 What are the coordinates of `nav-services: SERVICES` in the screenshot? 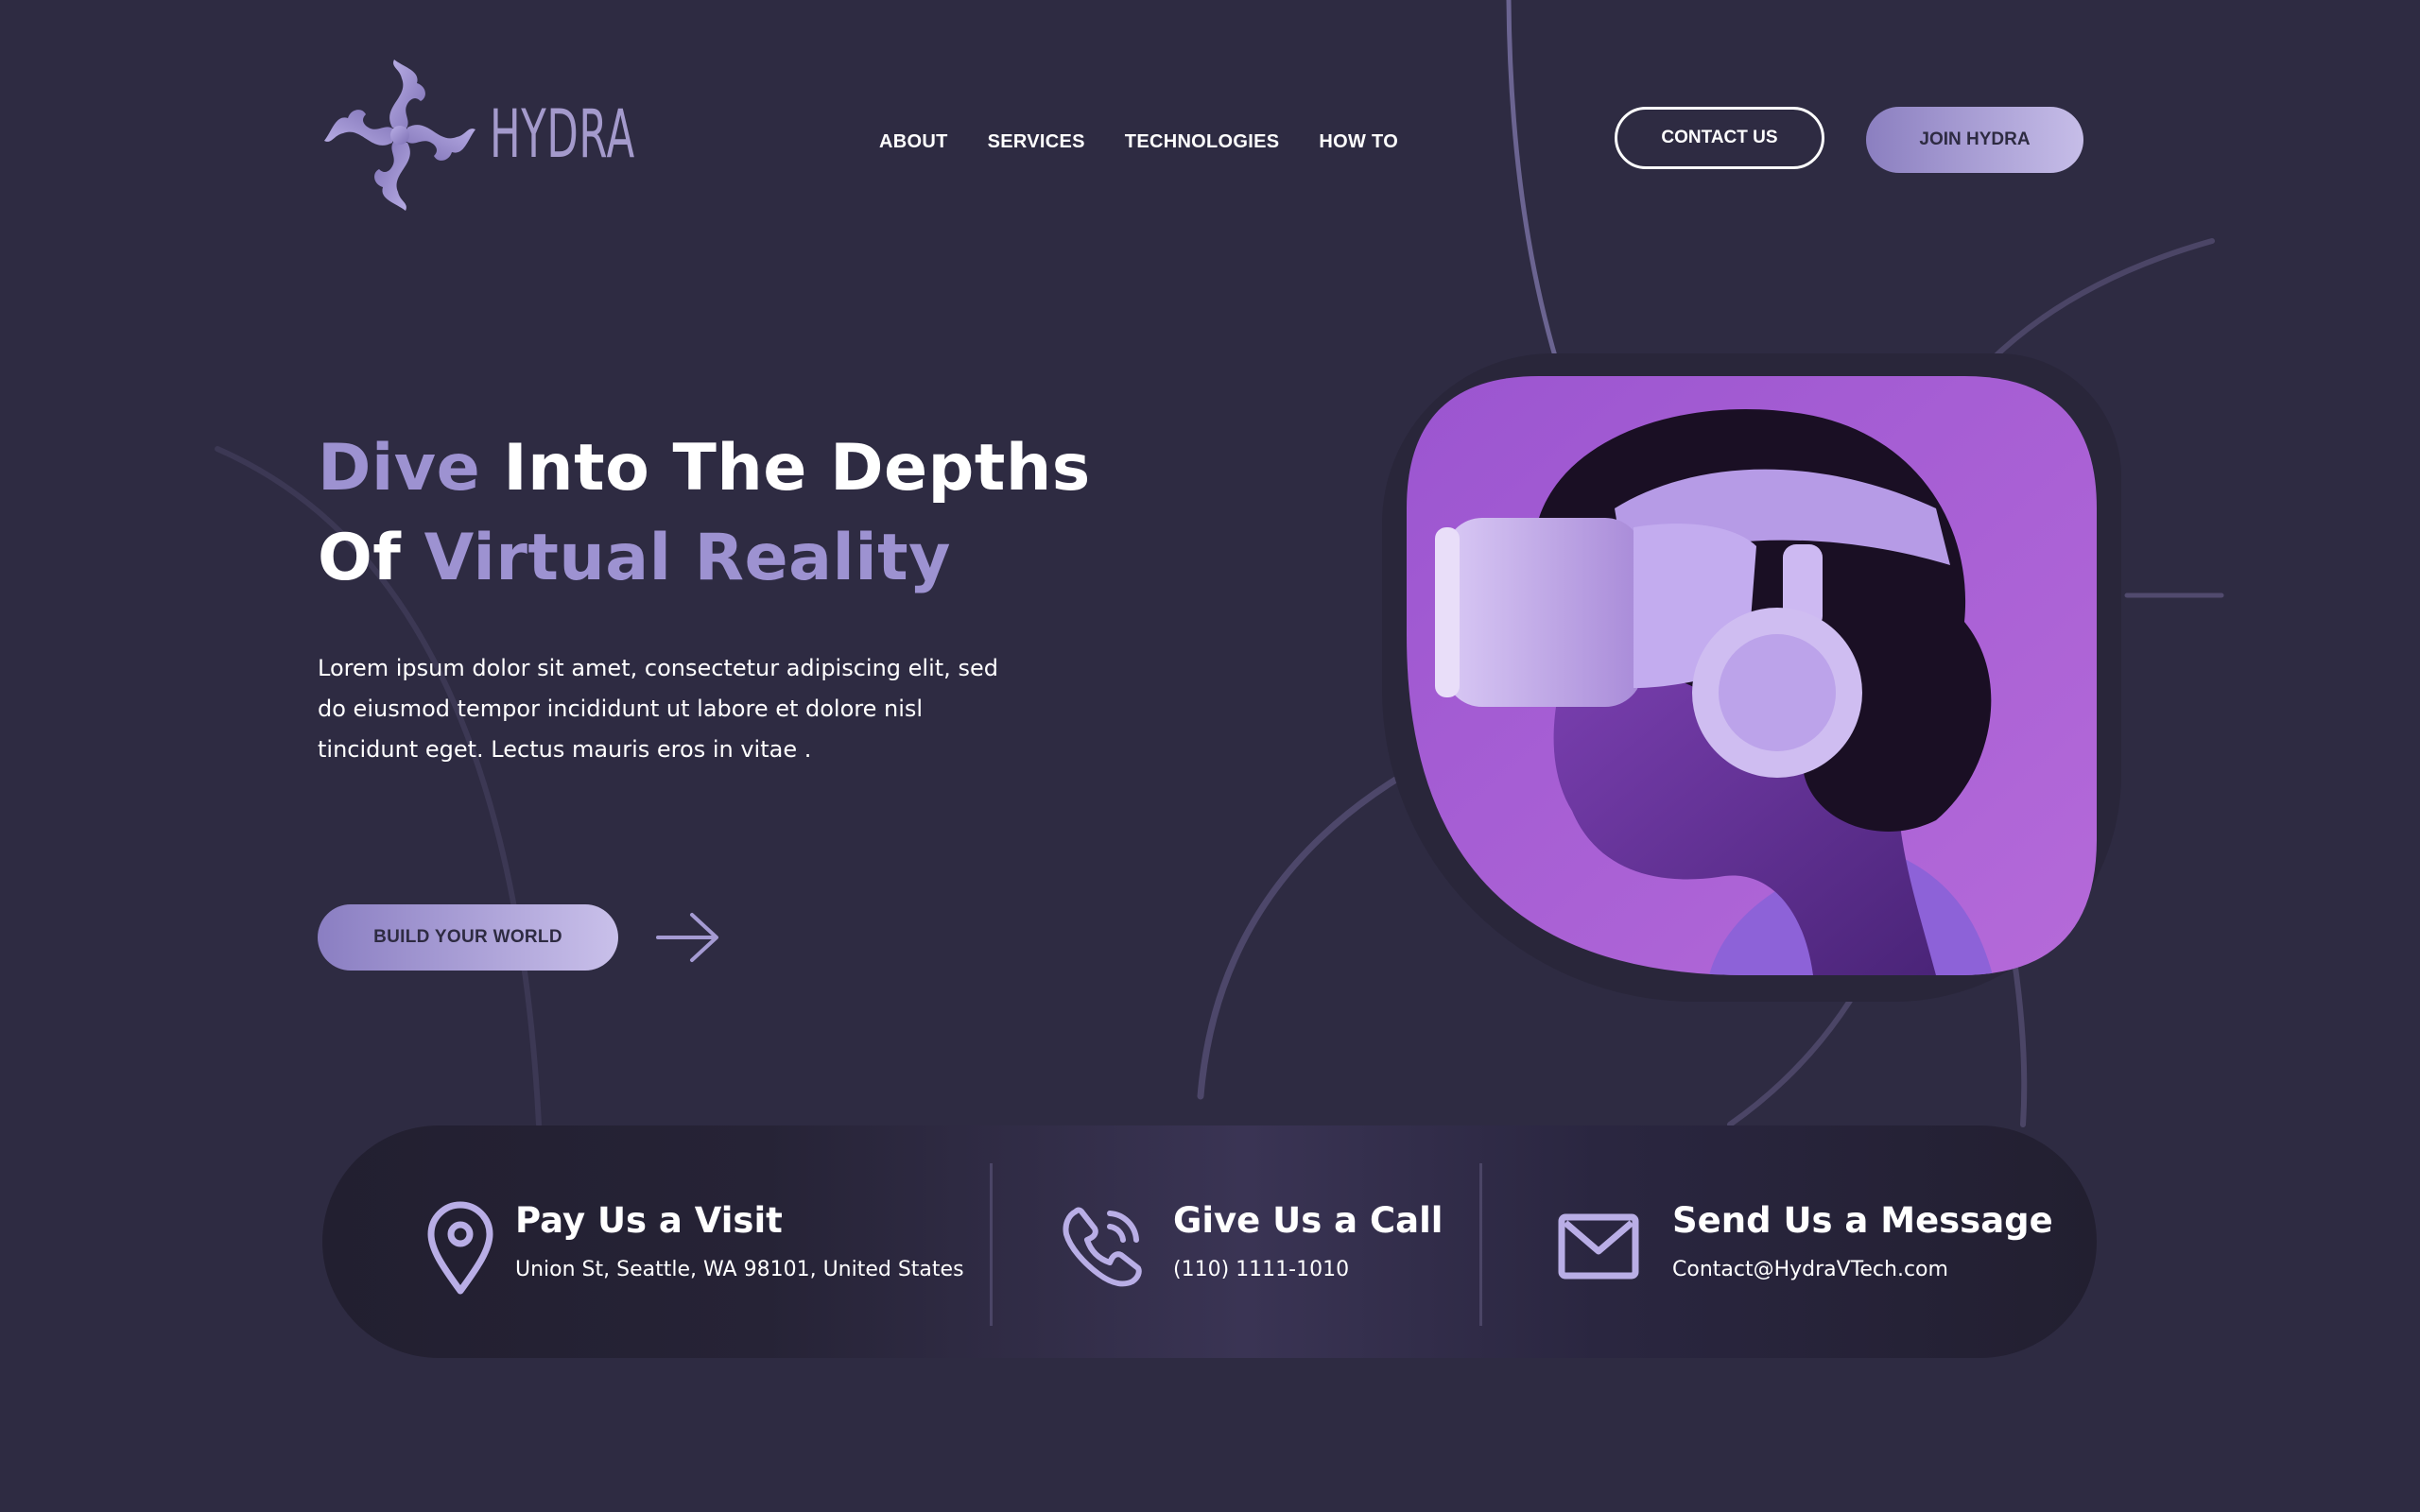 It's located at (1036, 142).